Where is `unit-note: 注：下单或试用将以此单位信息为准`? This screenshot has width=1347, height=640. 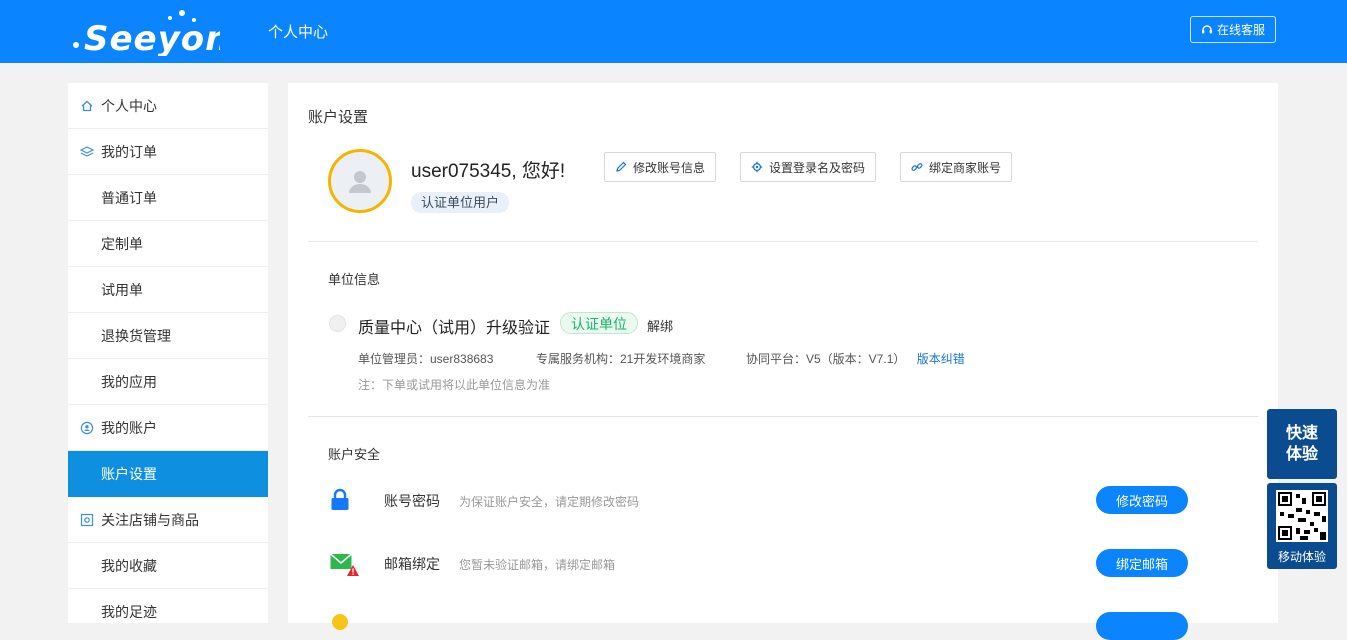
unit-note: 注：下单或试用将以此单位信息为准 is located at coordinates (454, 385).